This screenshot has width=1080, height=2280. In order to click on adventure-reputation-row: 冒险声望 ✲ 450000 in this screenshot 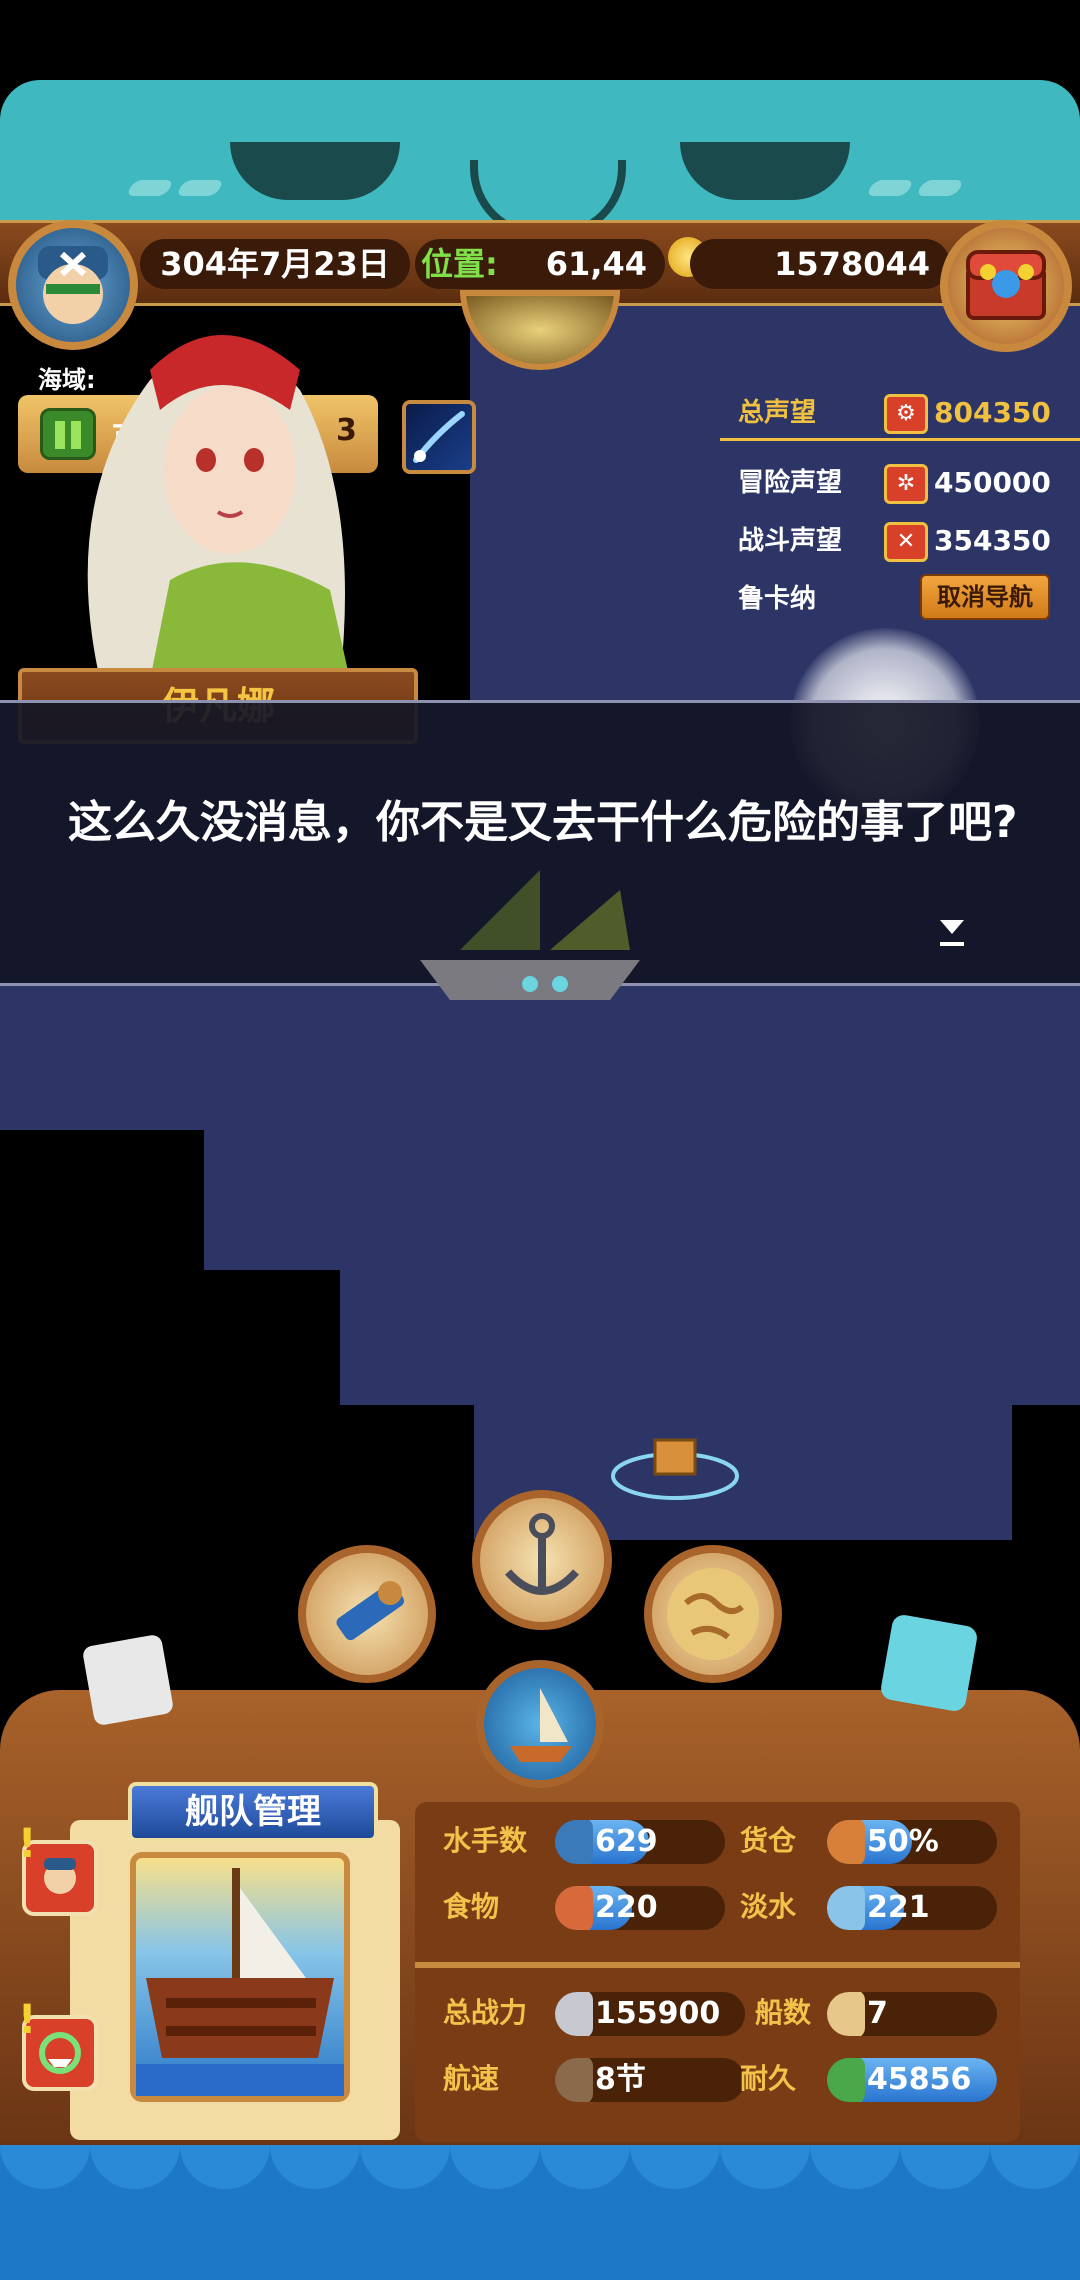, I will do `click(908, 483)`.